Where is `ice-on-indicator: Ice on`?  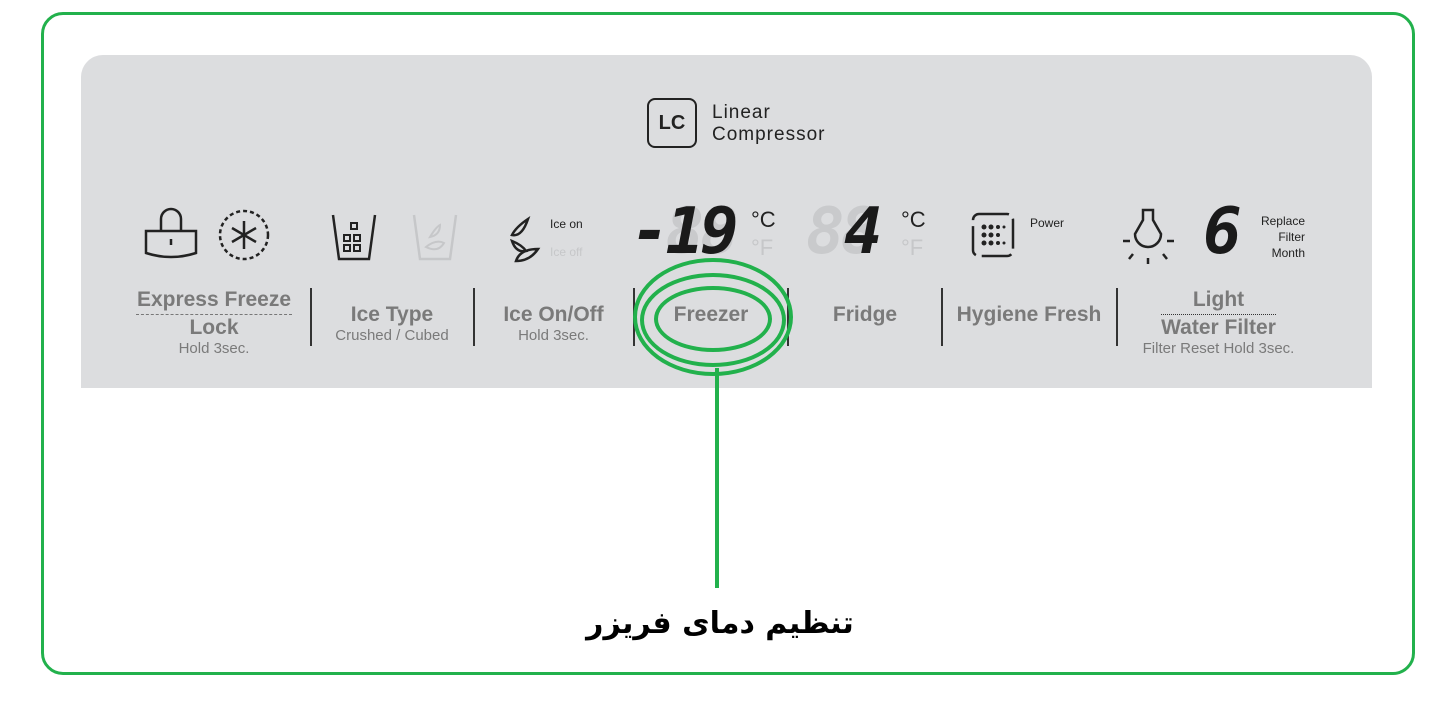 ice-on-indicator: Ice on is located at coordinates (566, 224).